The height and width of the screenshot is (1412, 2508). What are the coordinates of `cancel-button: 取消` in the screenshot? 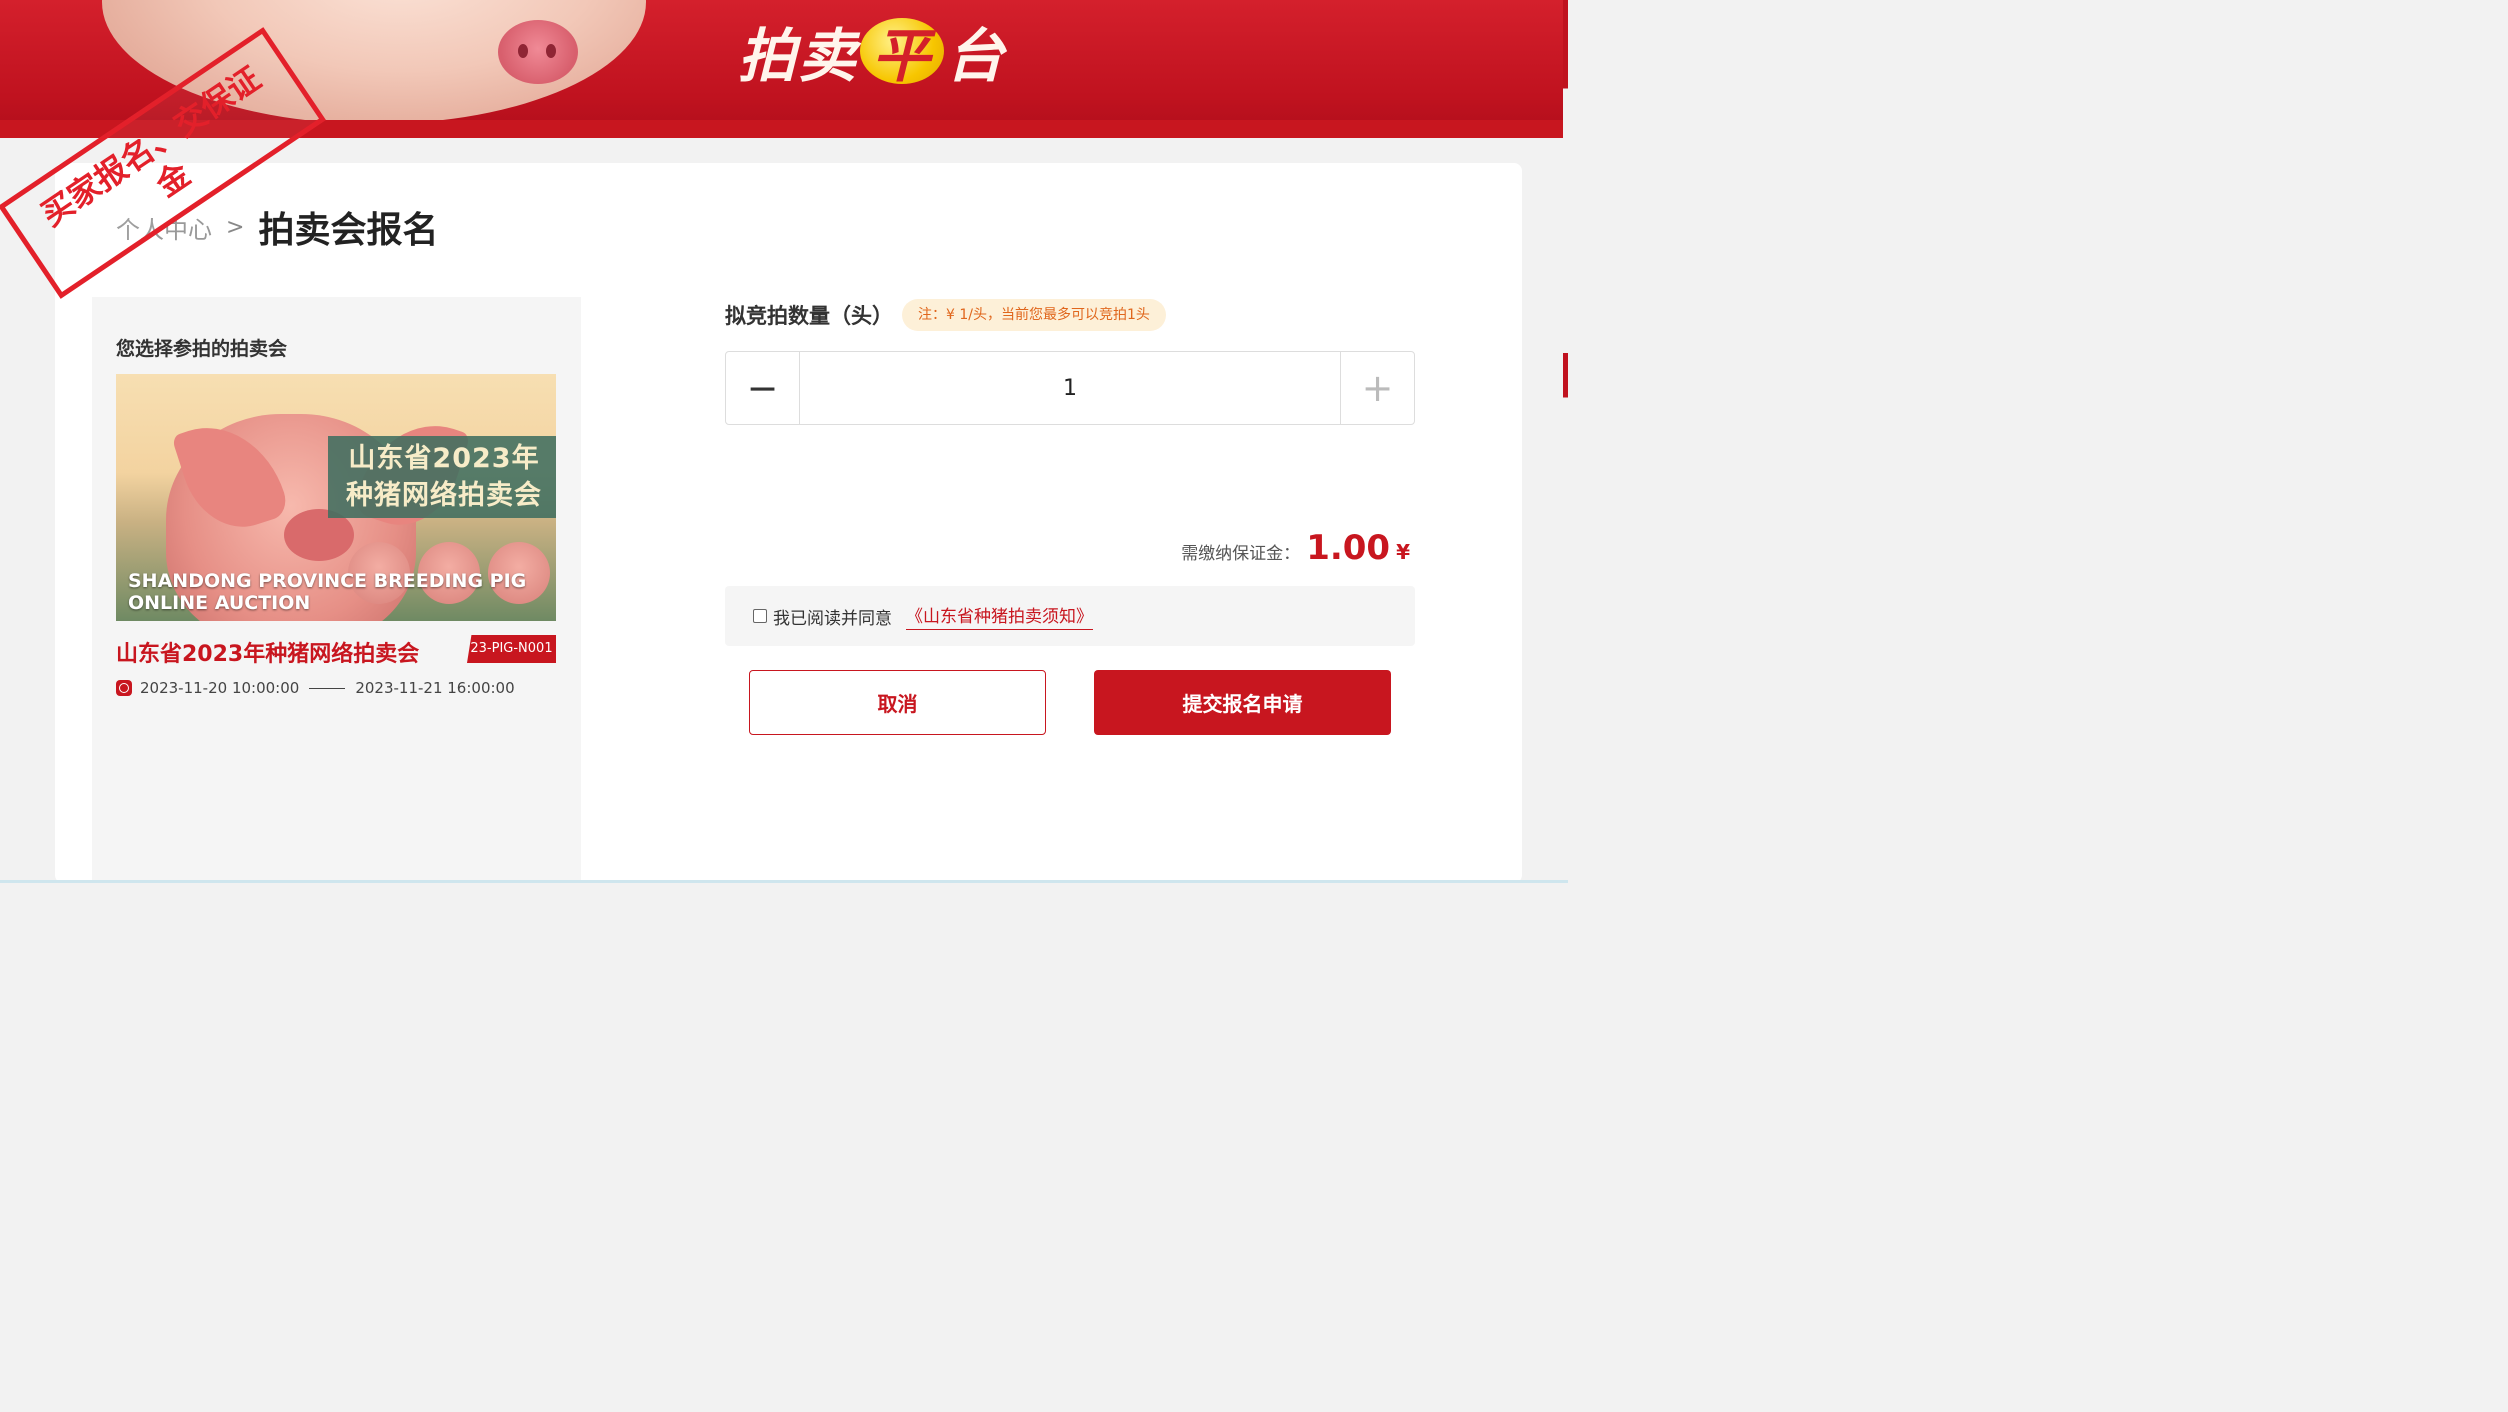 It's located at (897, 702).